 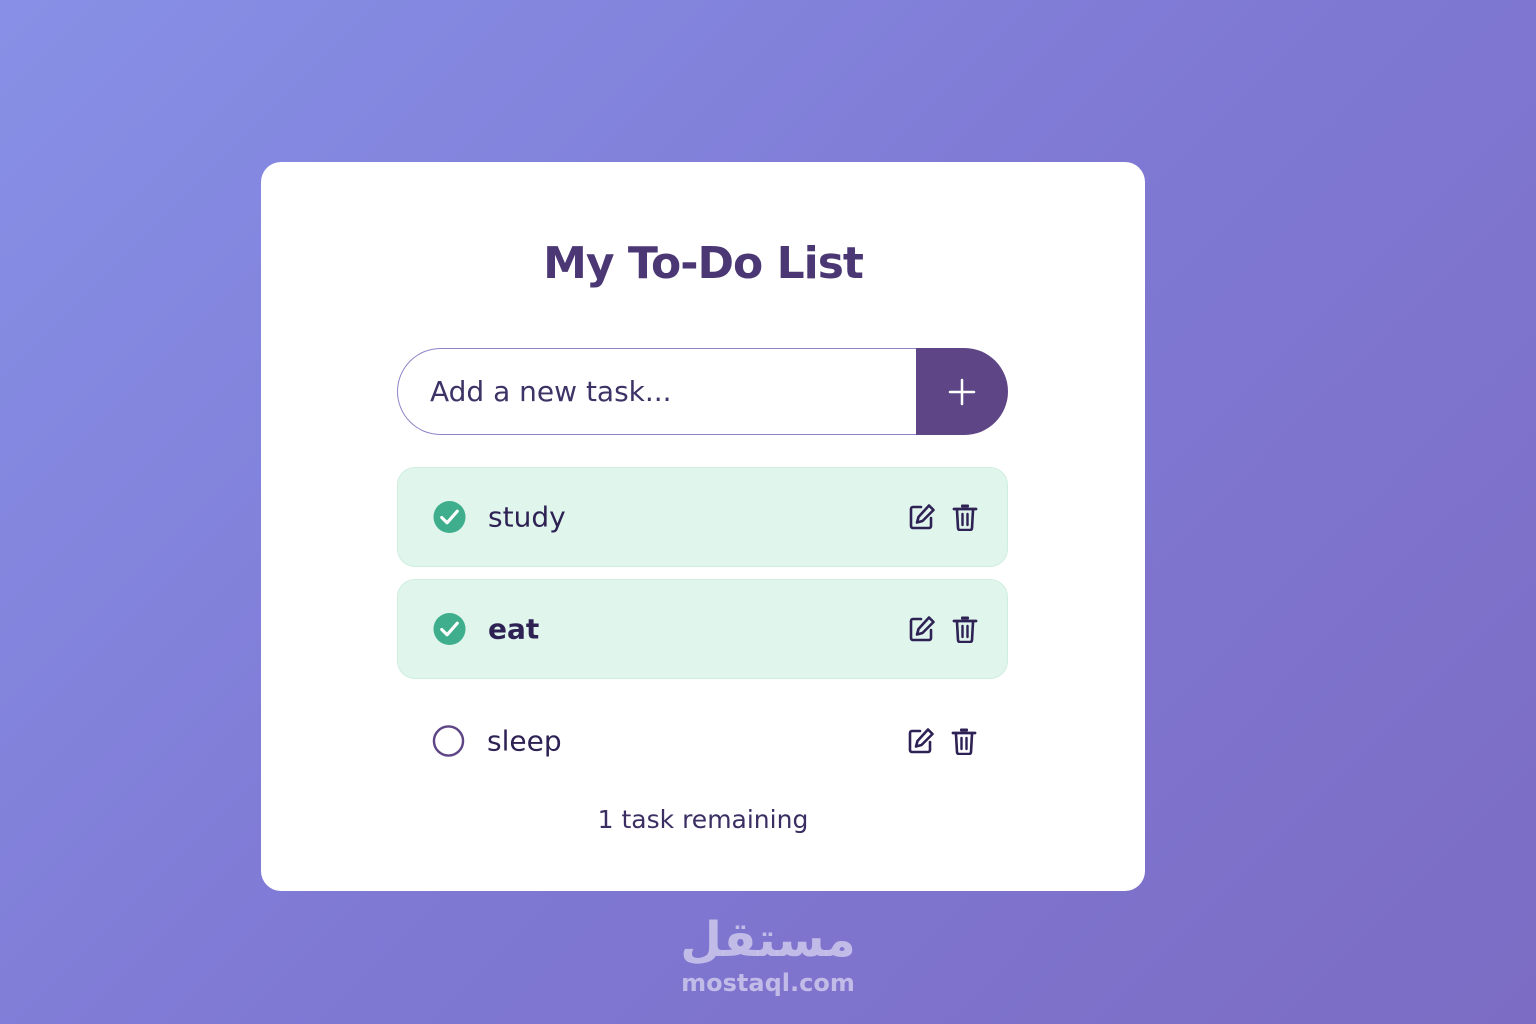 What do you see at coordinates (702, 741) in the screenshot?
I see `task-item: sleep` at bounding box center [702, 741].